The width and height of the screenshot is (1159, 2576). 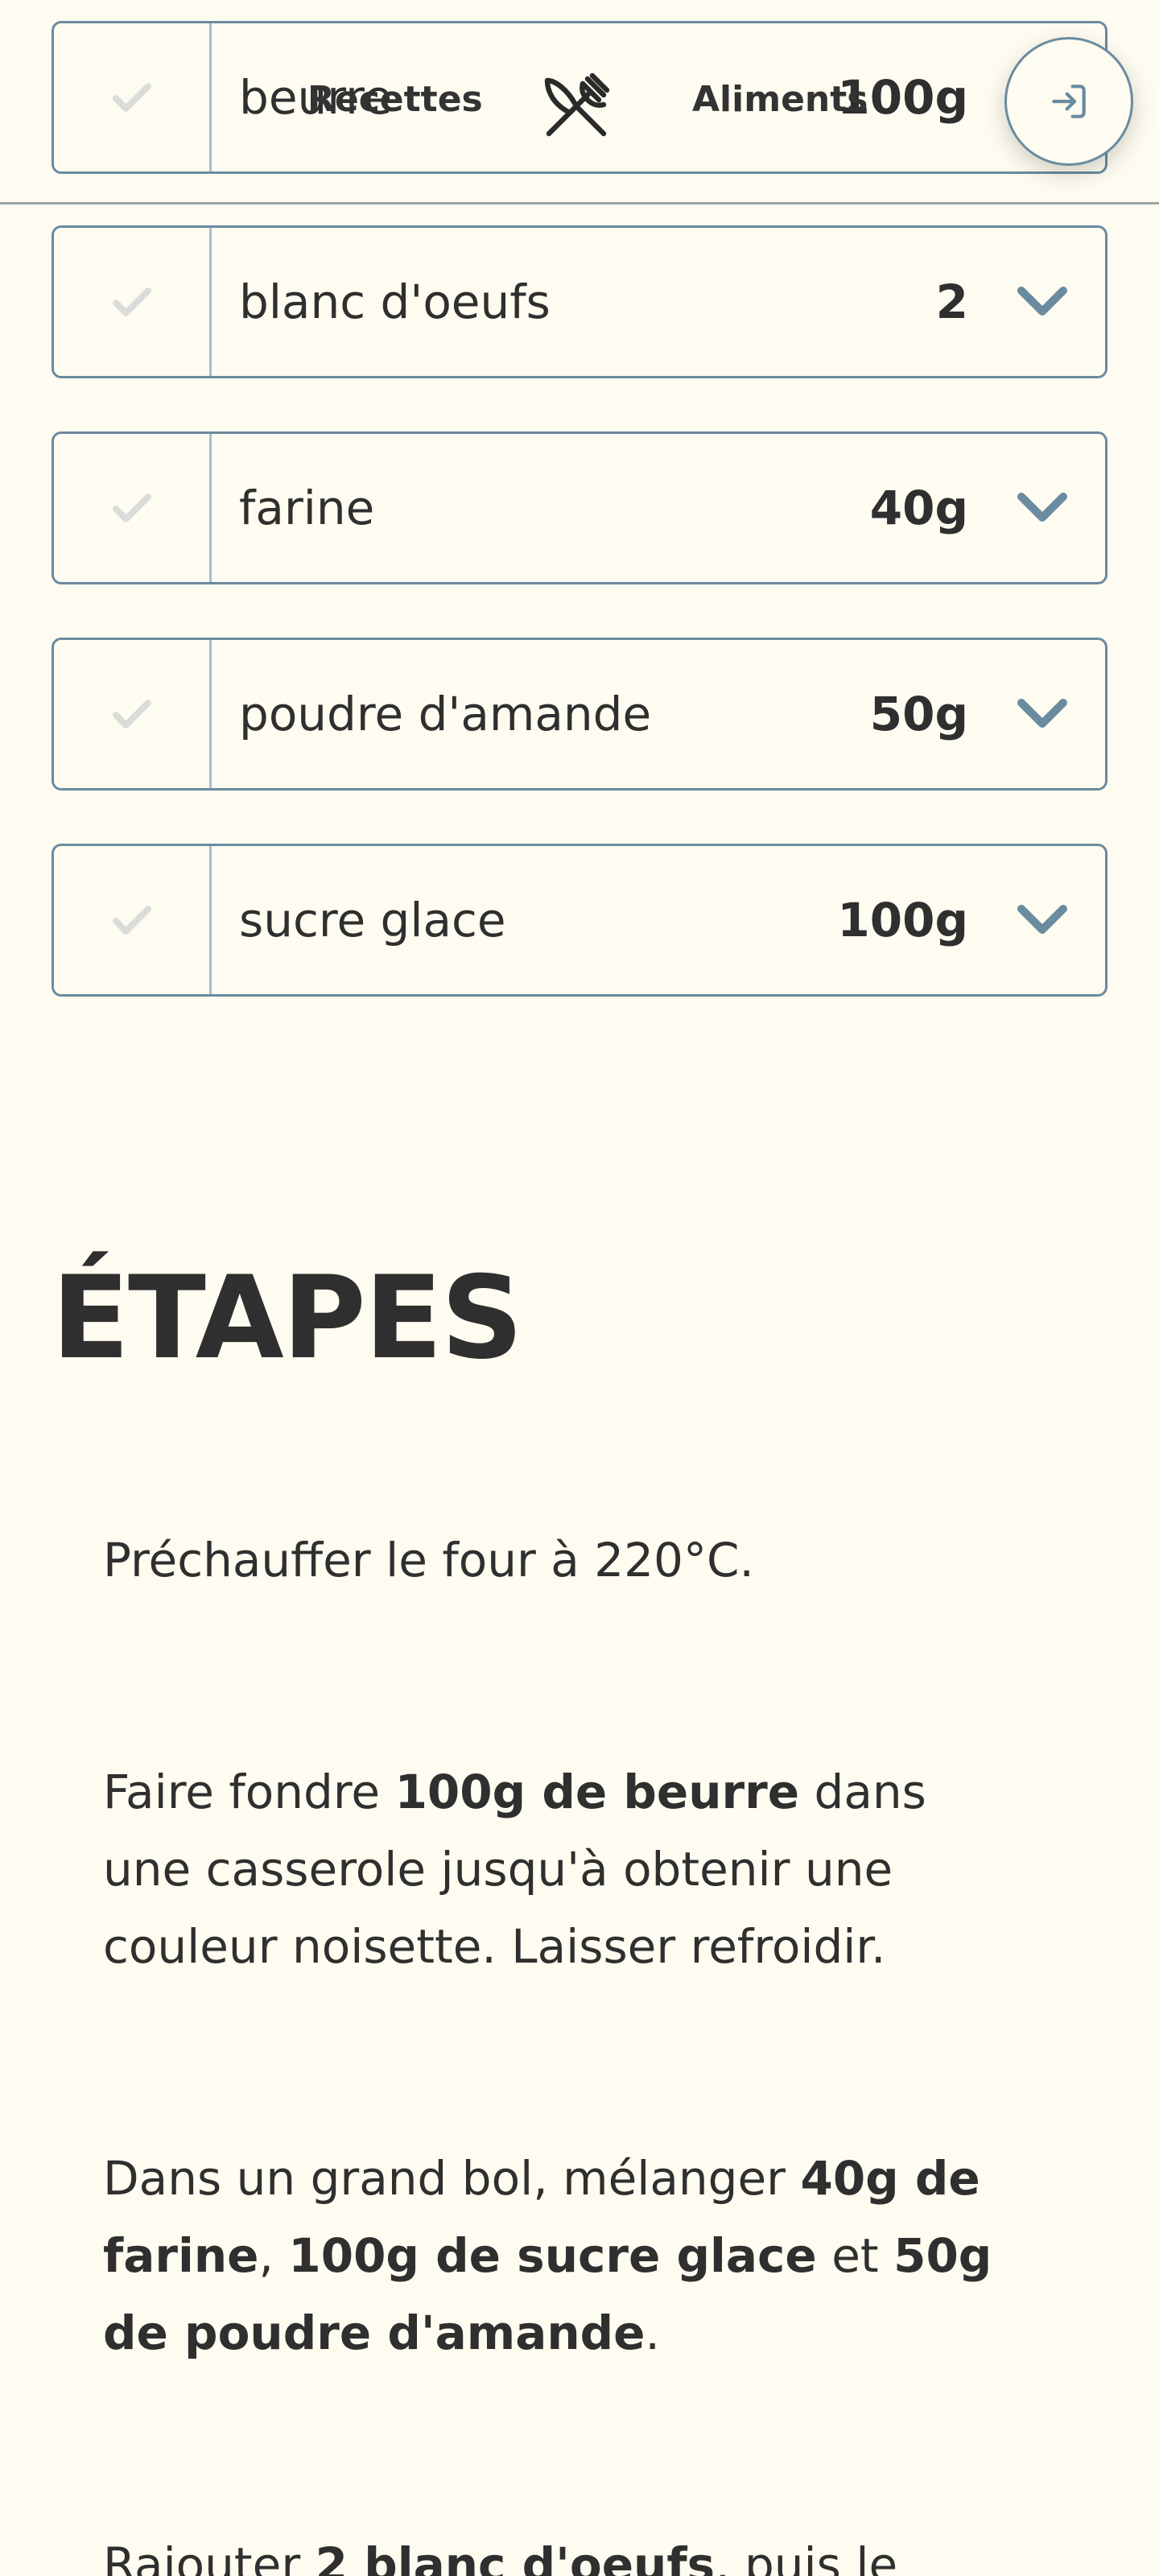 I want to click on step-text: ,, so click(x=273, y=2255).